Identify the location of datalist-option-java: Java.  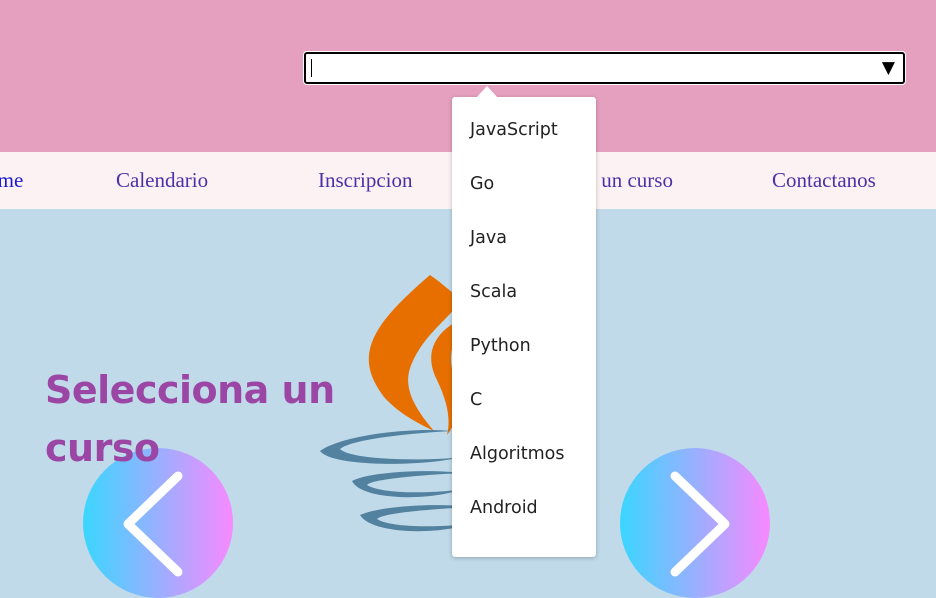
(488, 238).